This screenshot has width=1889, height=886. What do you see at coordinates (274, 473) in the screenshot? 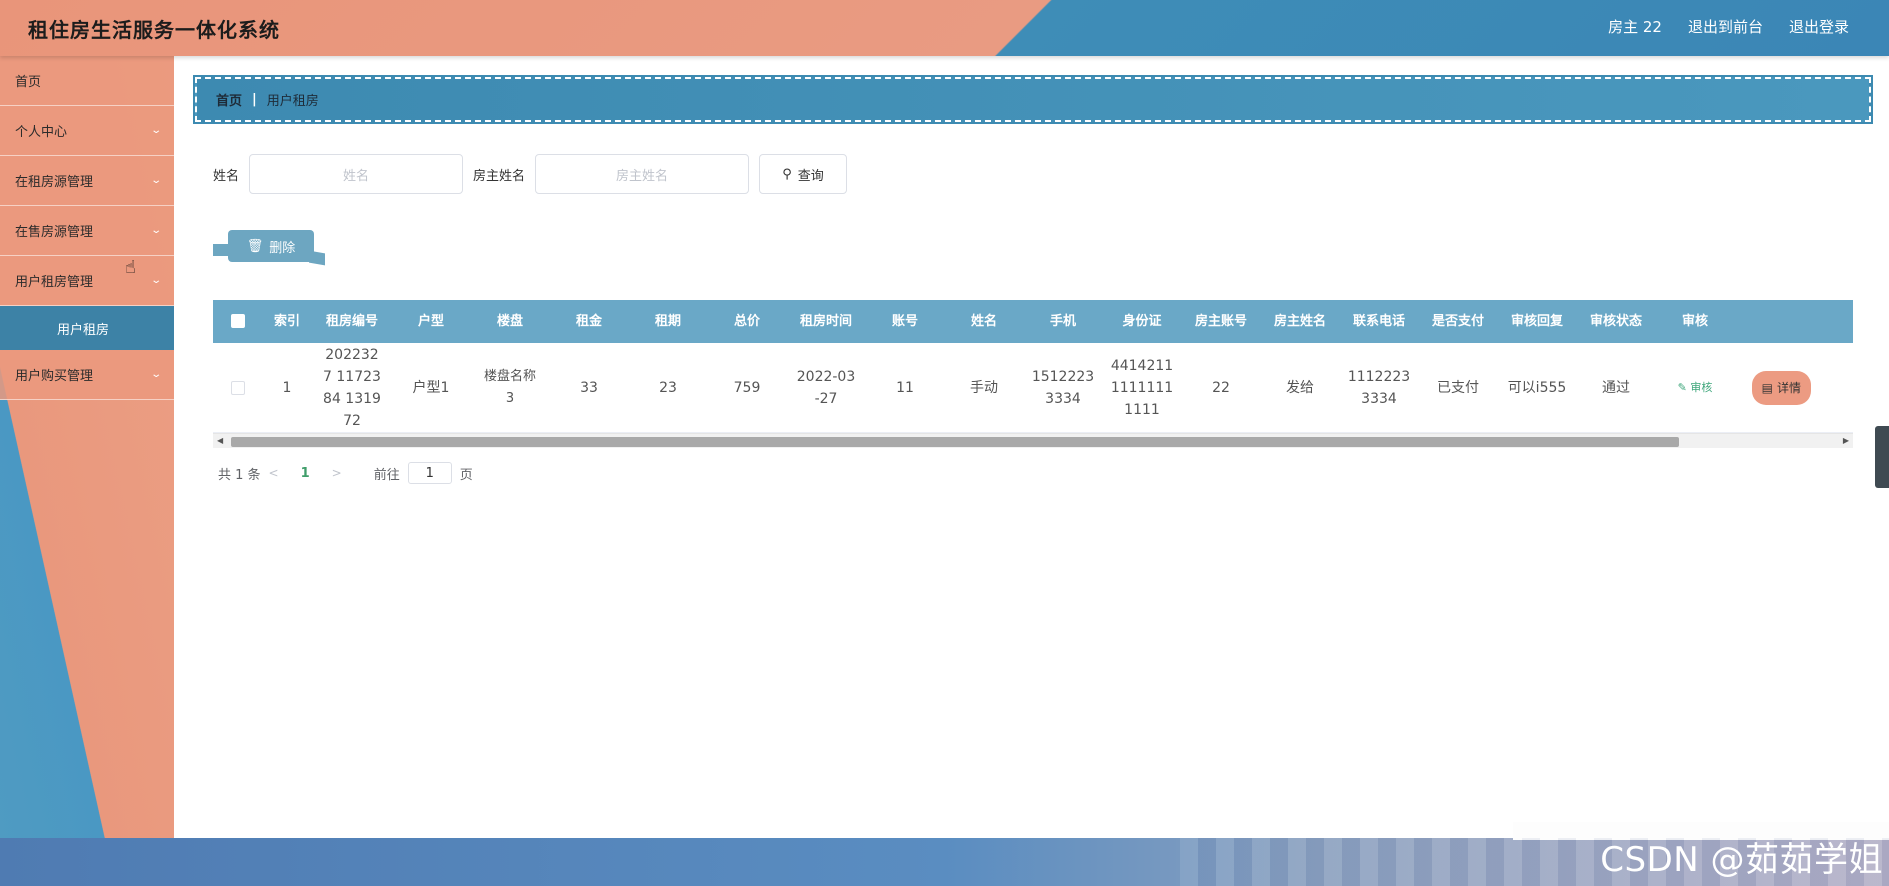
I see `prev-page-icon: <` at bounding box center [274, 473].